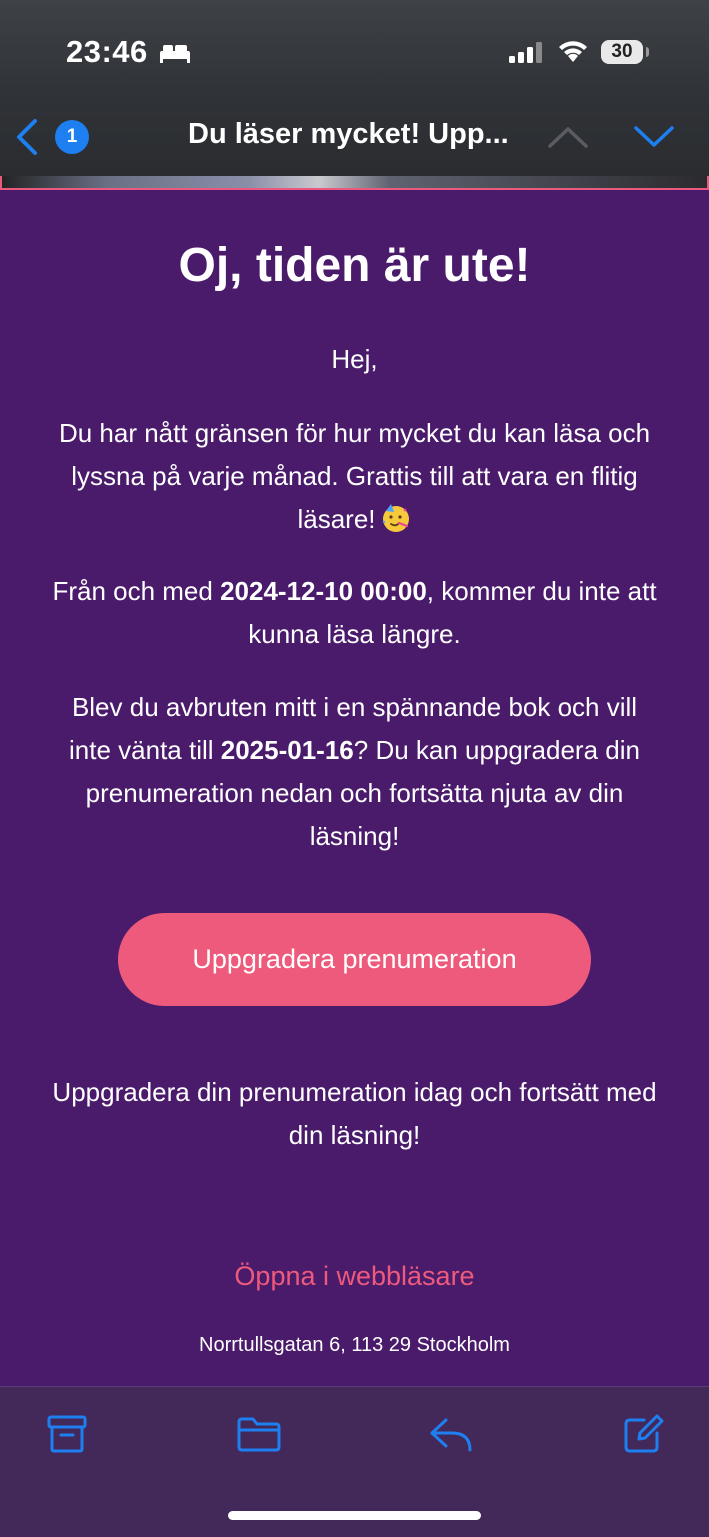 The width and height of the screenshot is (709, 1537). What do you see at coordinates (654, 137) in the screenshot?
I see `down-chevron-icon` at bounding box center [654, 137].